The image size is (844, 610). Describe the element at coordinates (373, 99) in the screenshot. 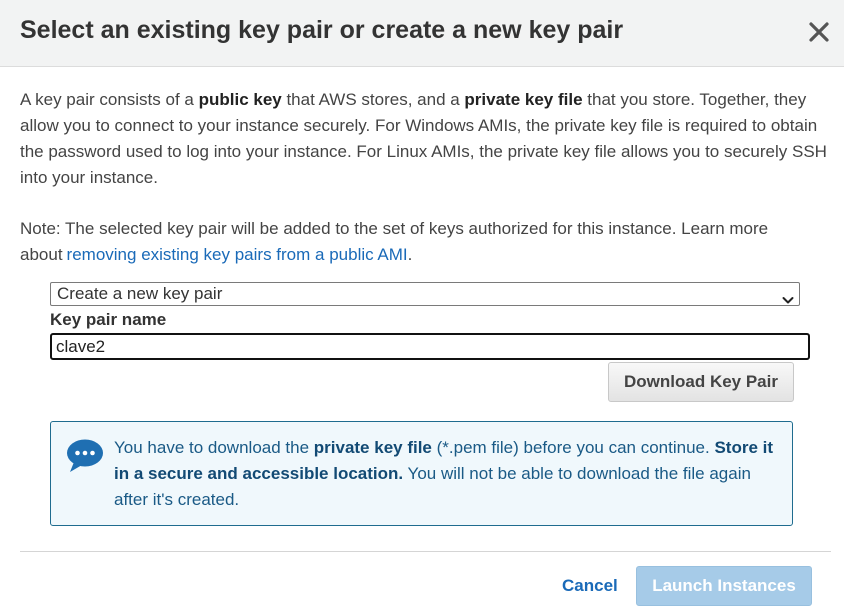

I see `intro-text-2: that AWS stores, and a` at that location.